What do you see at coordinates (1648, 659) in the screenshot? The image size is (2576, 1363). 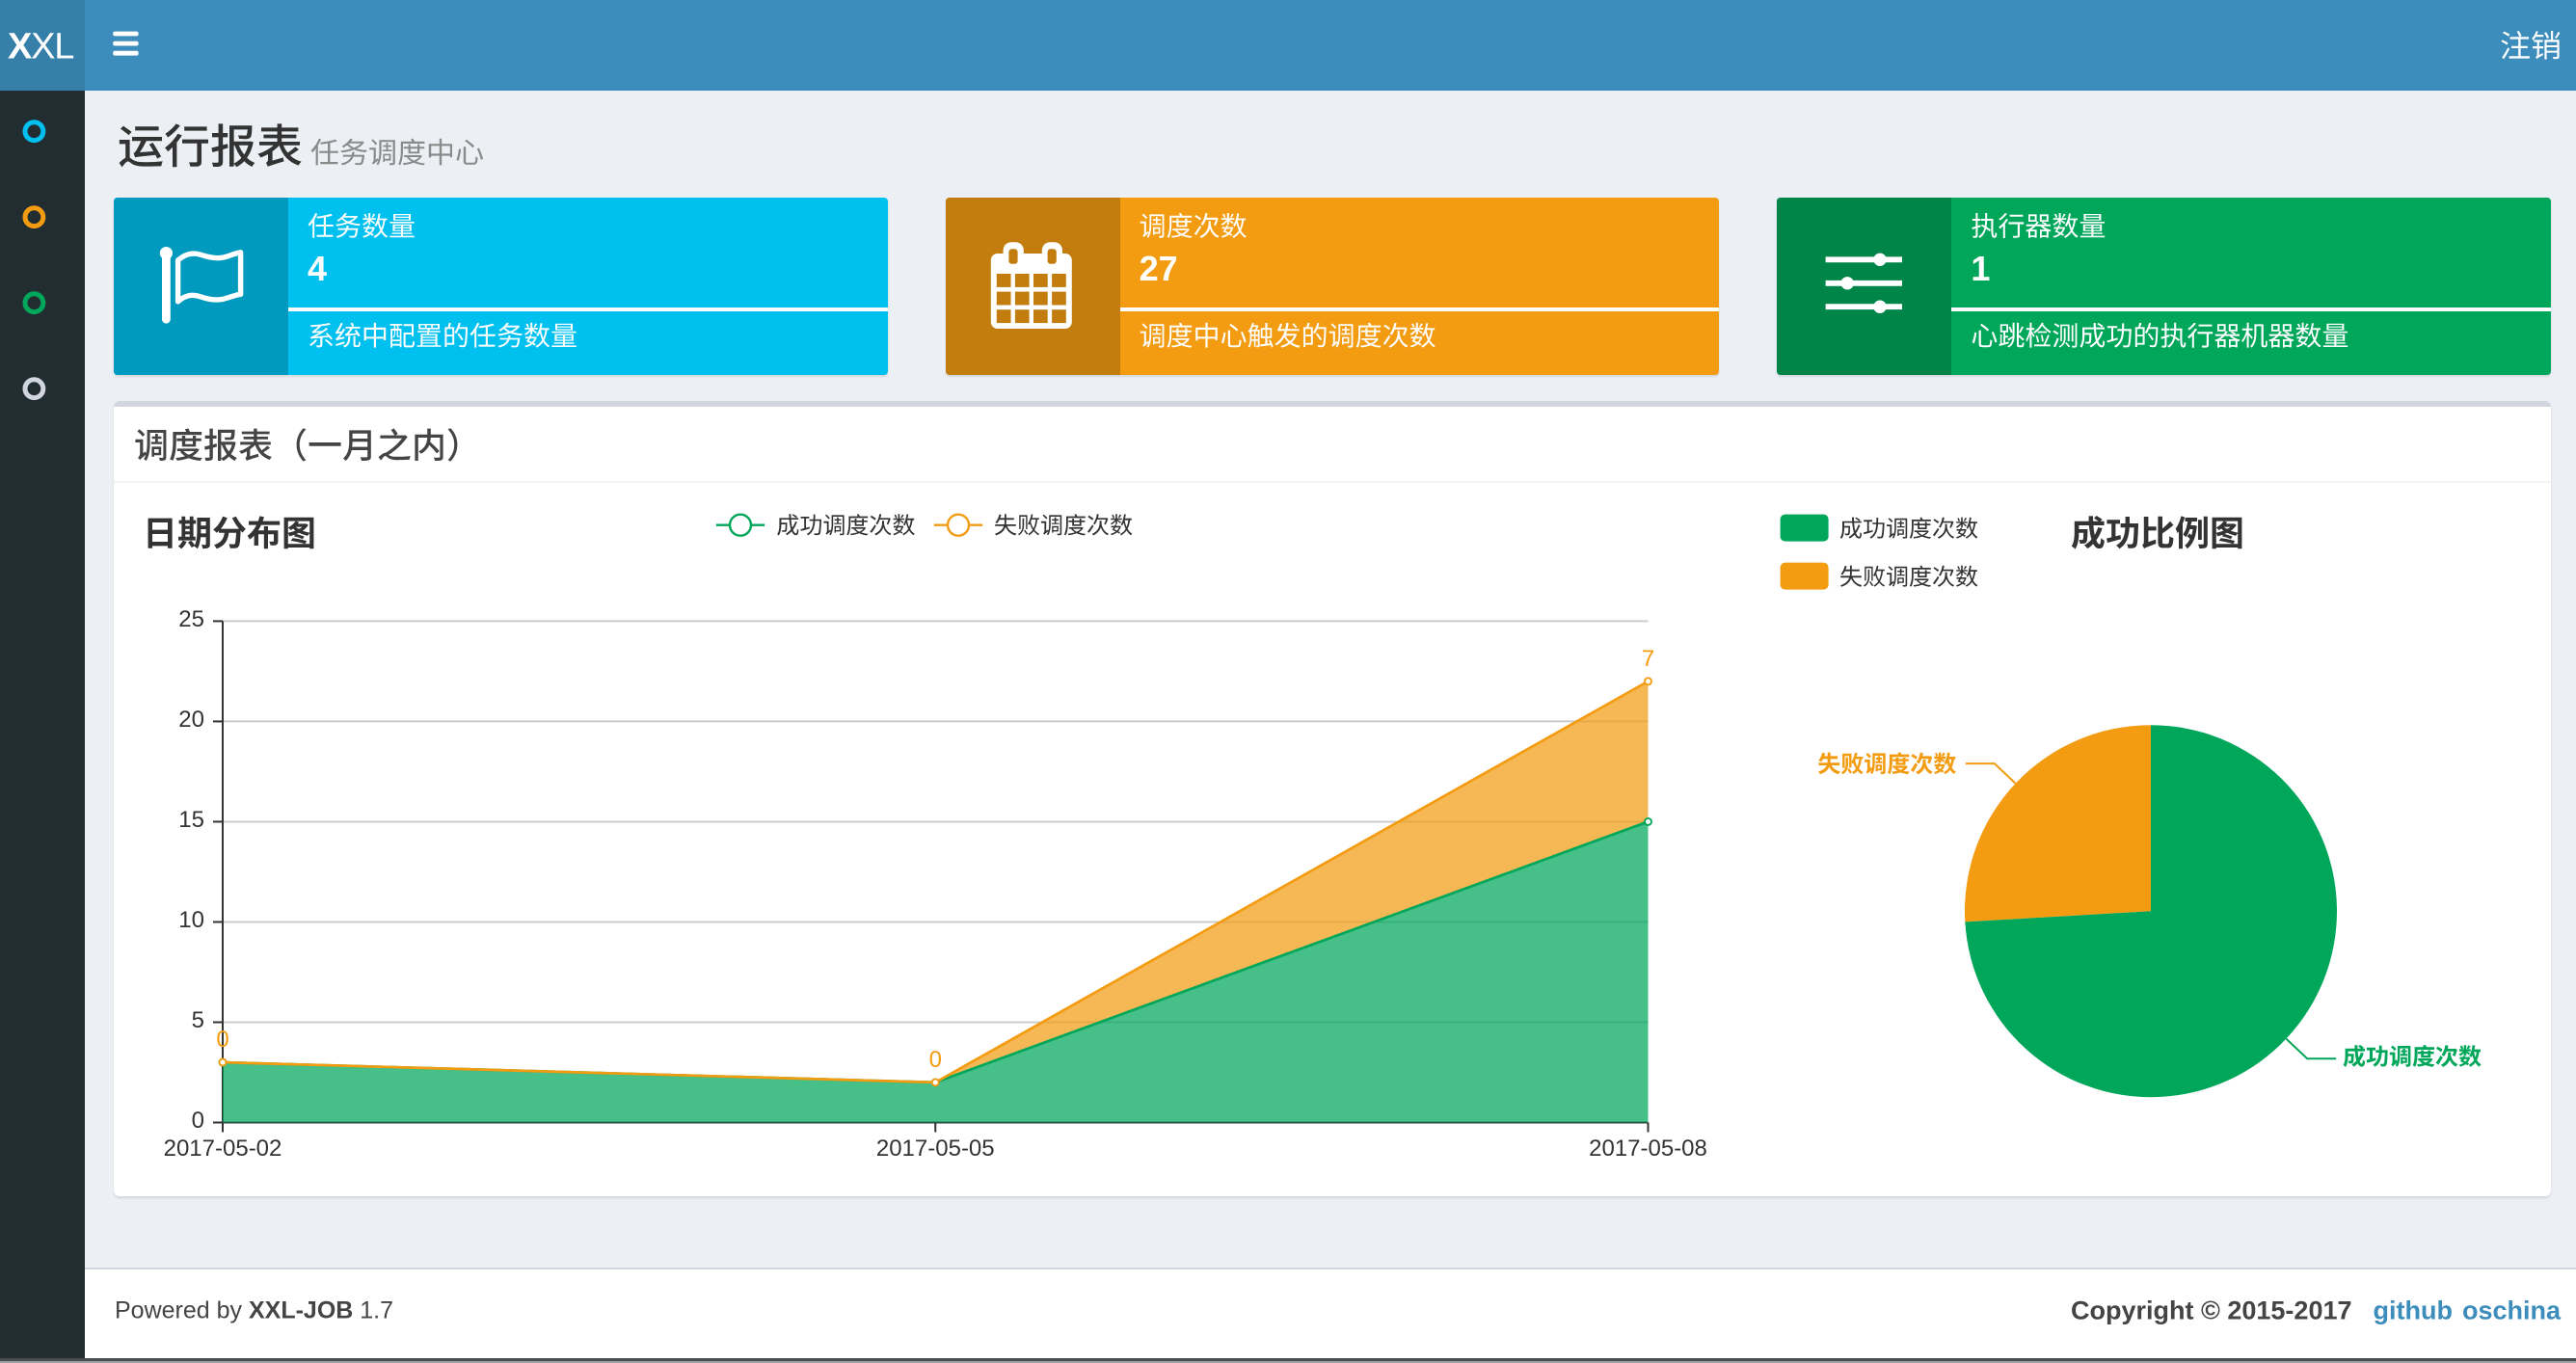 I see `svg-text: 7` at bounding box center [1648, 659].